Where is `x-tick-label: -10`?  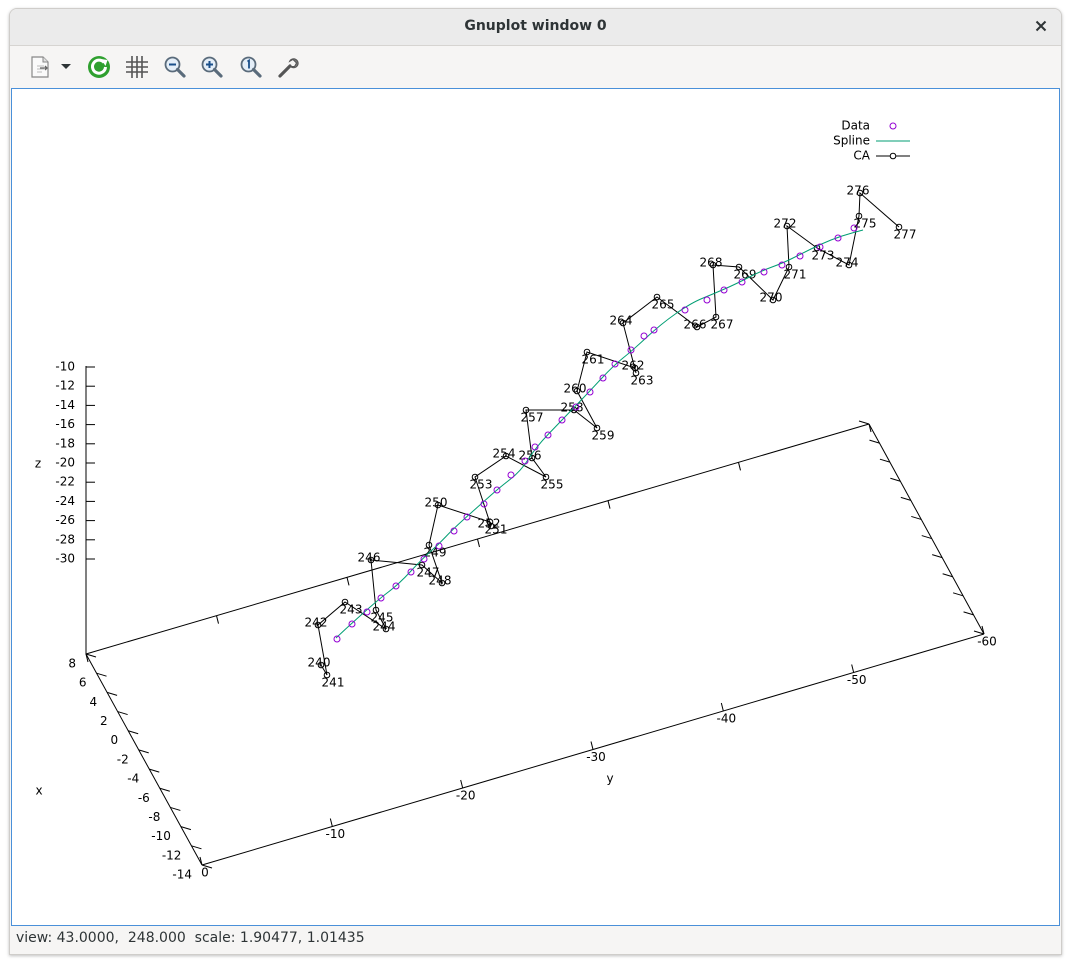
x-tick-label: -10 is located at coordinates (161, 836).